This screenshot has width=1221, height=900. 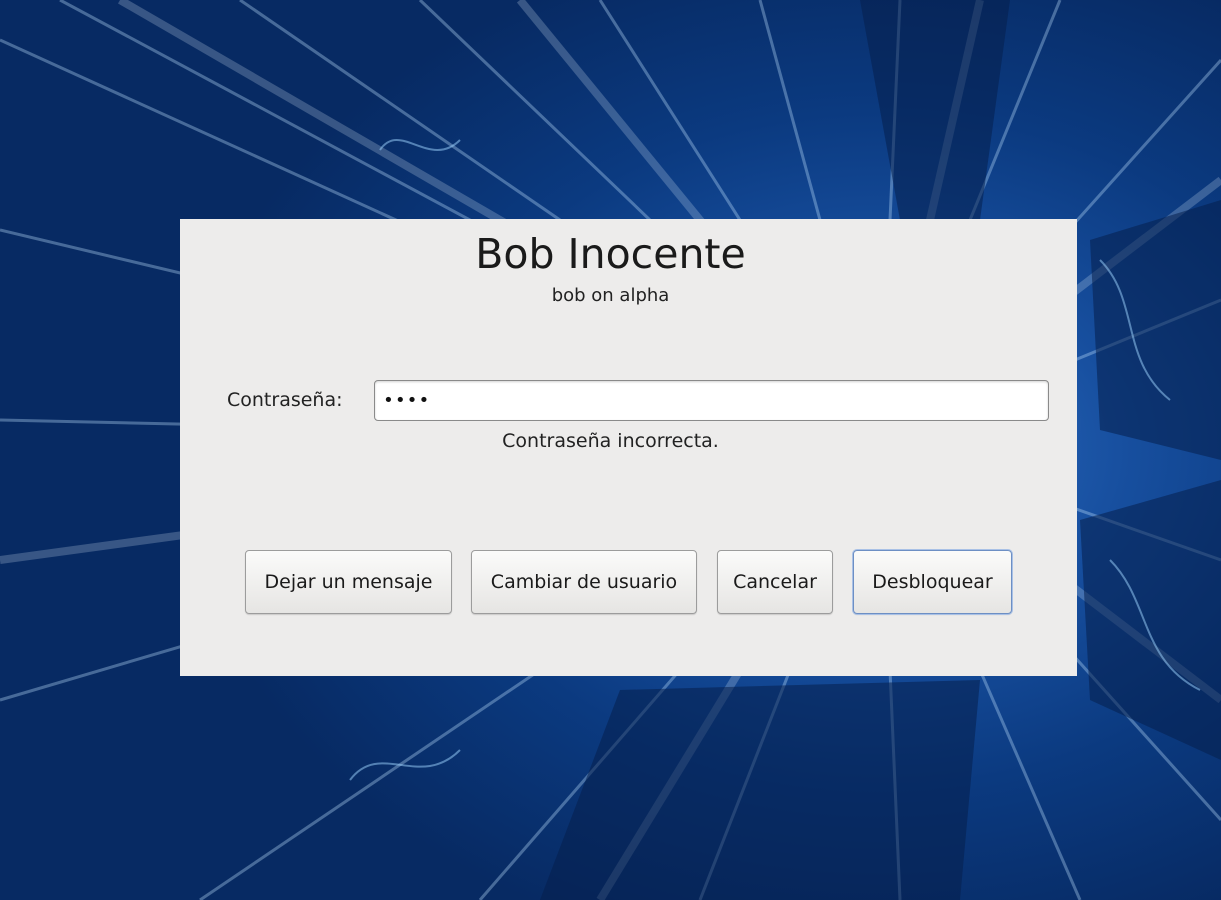 What do you see at coordinates (348, 582) in the screenshot?
I see `leave-message-button: Dejar un mensaje` at bounding box center [348, 582].